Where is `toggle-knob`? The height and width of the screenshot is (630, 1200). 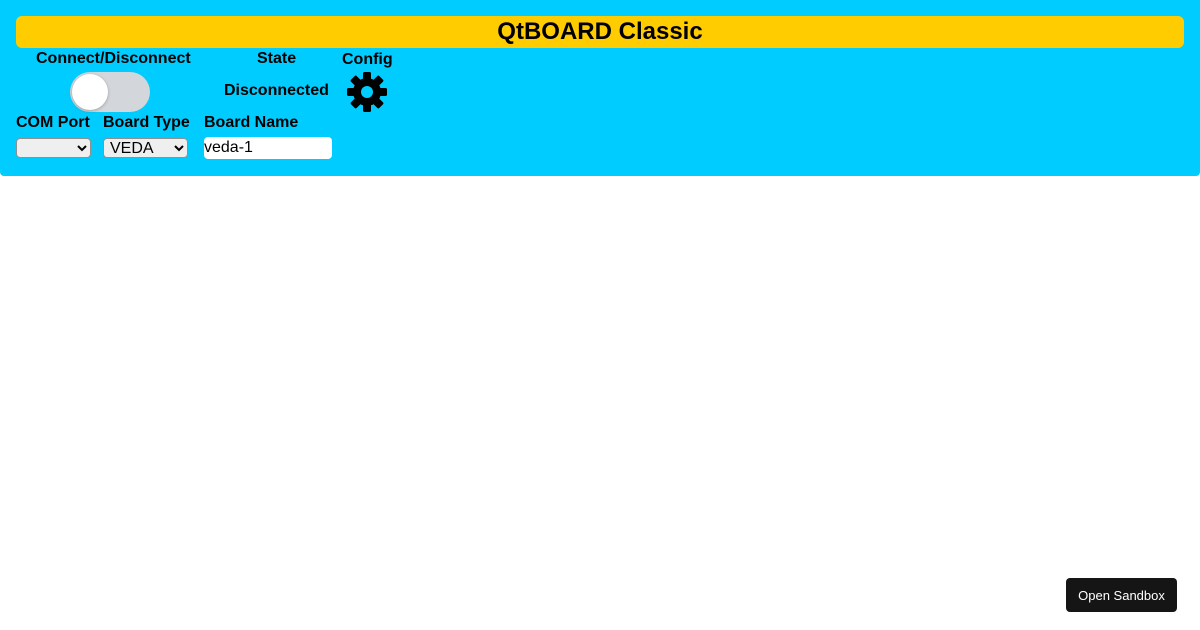 toggle-knob is located at coordinates (90, 92).